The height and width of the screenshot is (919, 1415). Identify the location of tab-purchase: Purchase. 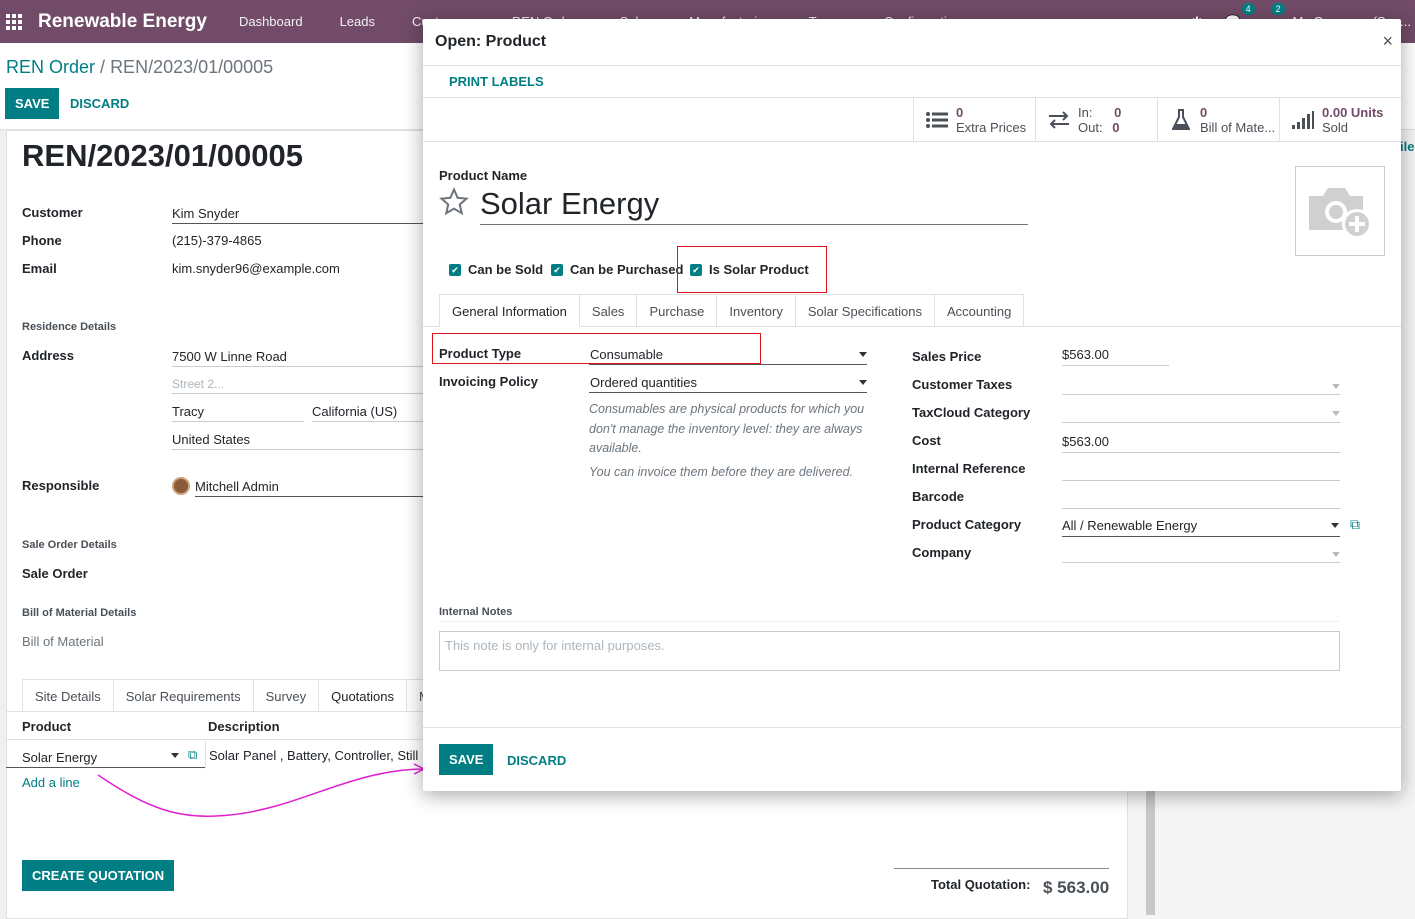
(677, 310).